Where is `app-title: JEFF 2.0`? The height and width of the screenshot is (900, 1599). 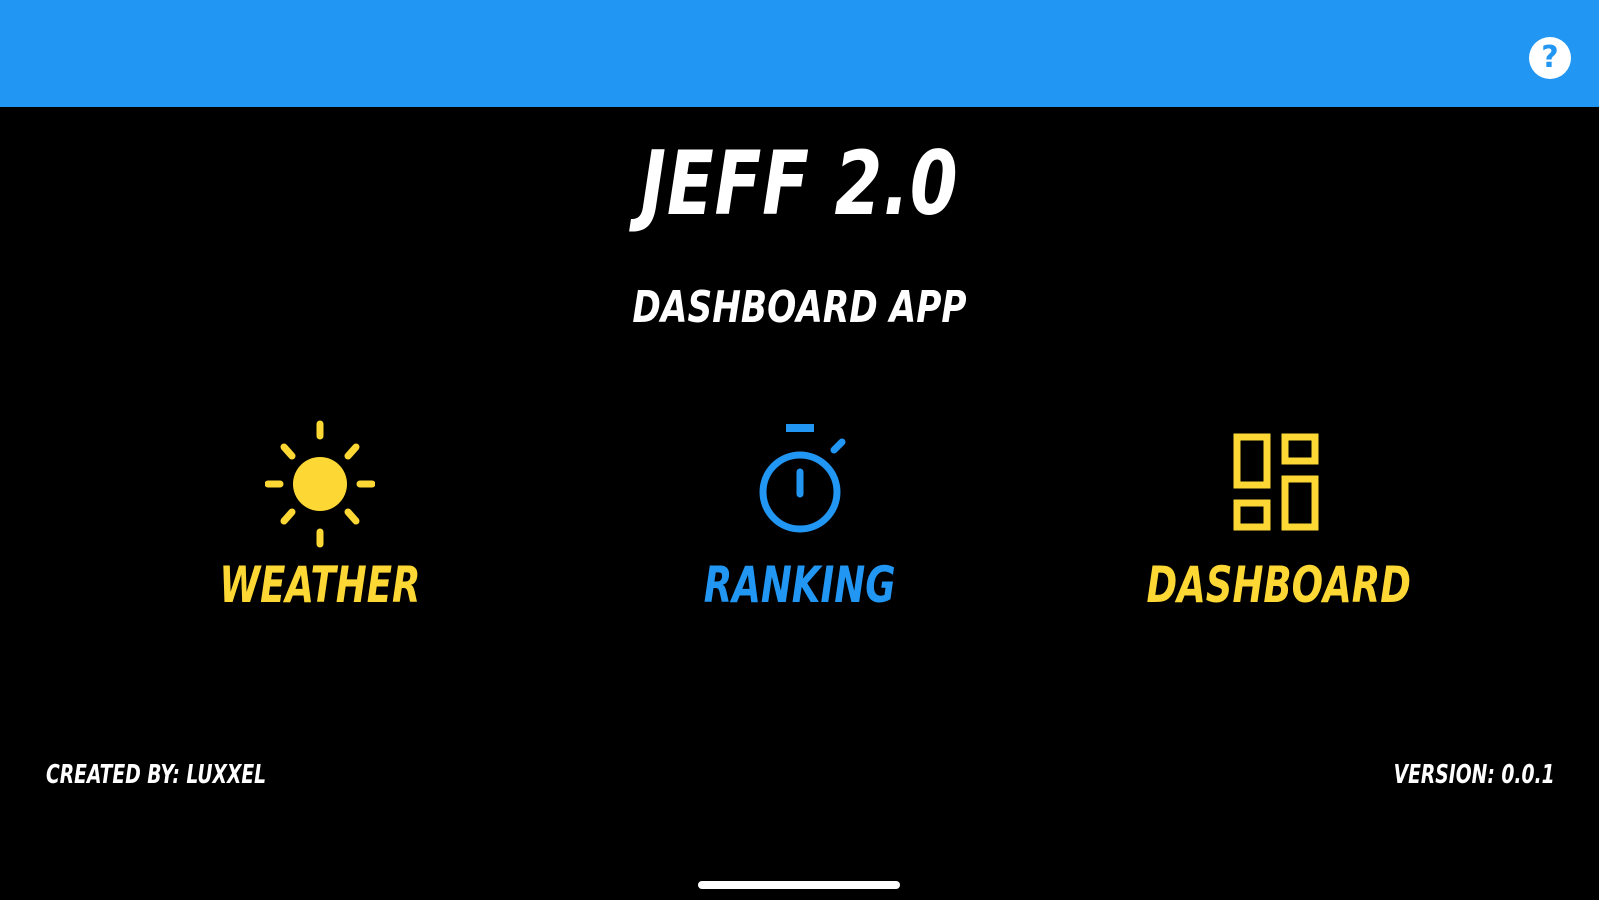 app-title: JEFF 2.0 is located at coordinates (799, 183).